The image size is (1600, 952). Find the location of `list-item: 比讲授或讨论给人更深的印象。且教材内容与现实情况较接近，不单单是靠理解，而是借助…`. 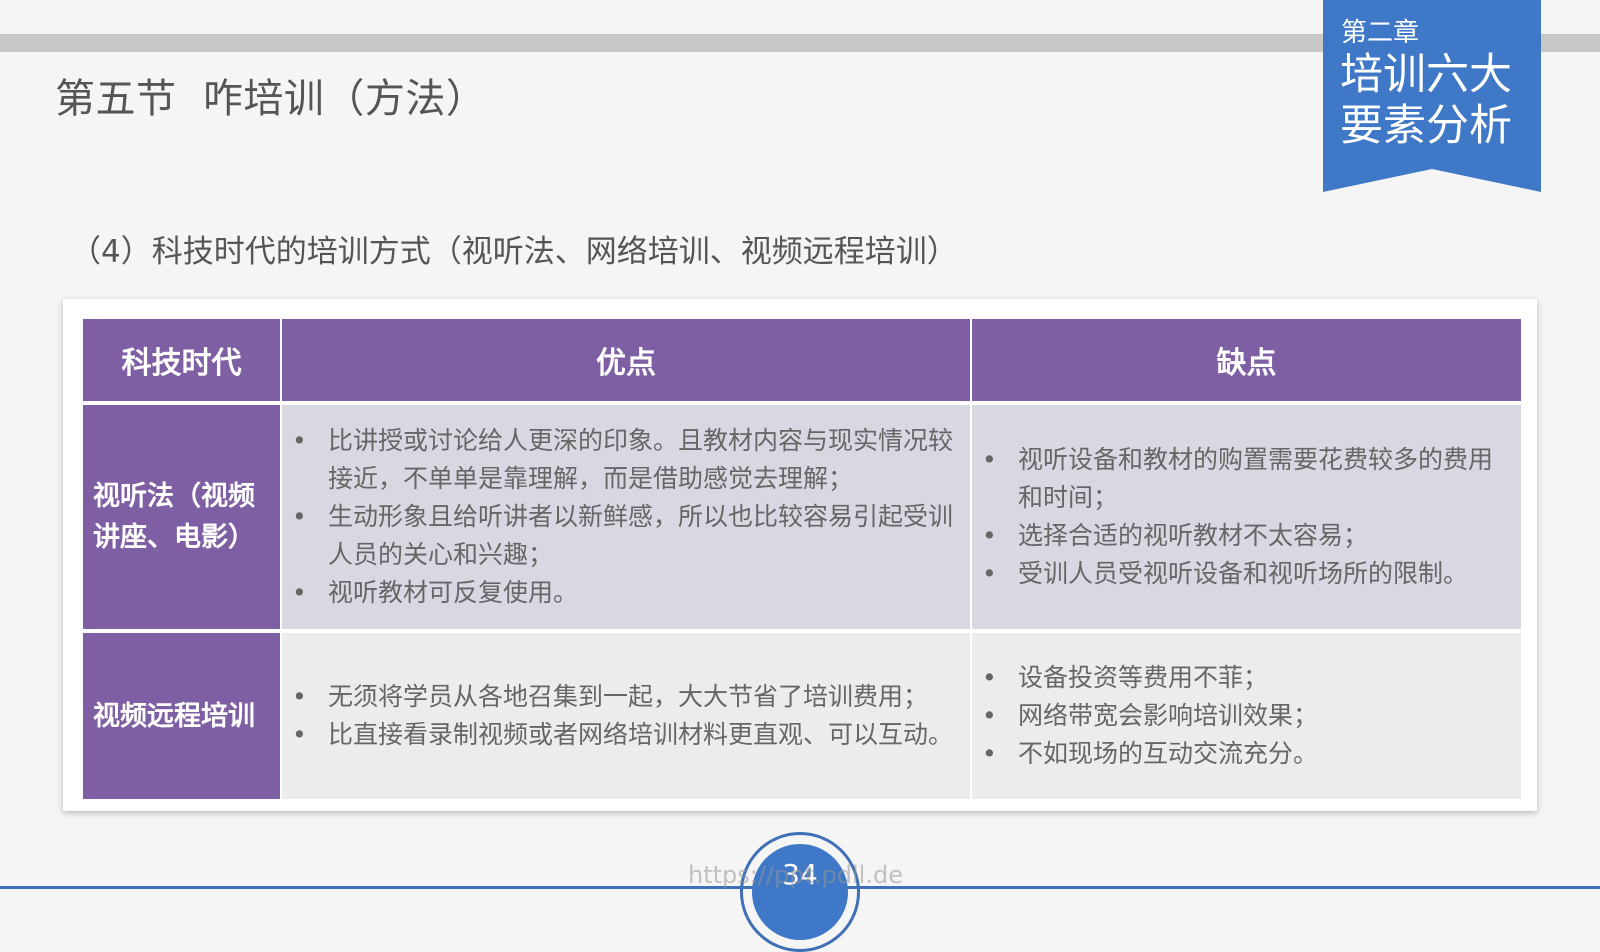

list-item: 比讲授或讨论给人更深的印象。且教材内容与现实情况较接近，不单单是靠理解，而是借助… is located at coordinates (628, 460).